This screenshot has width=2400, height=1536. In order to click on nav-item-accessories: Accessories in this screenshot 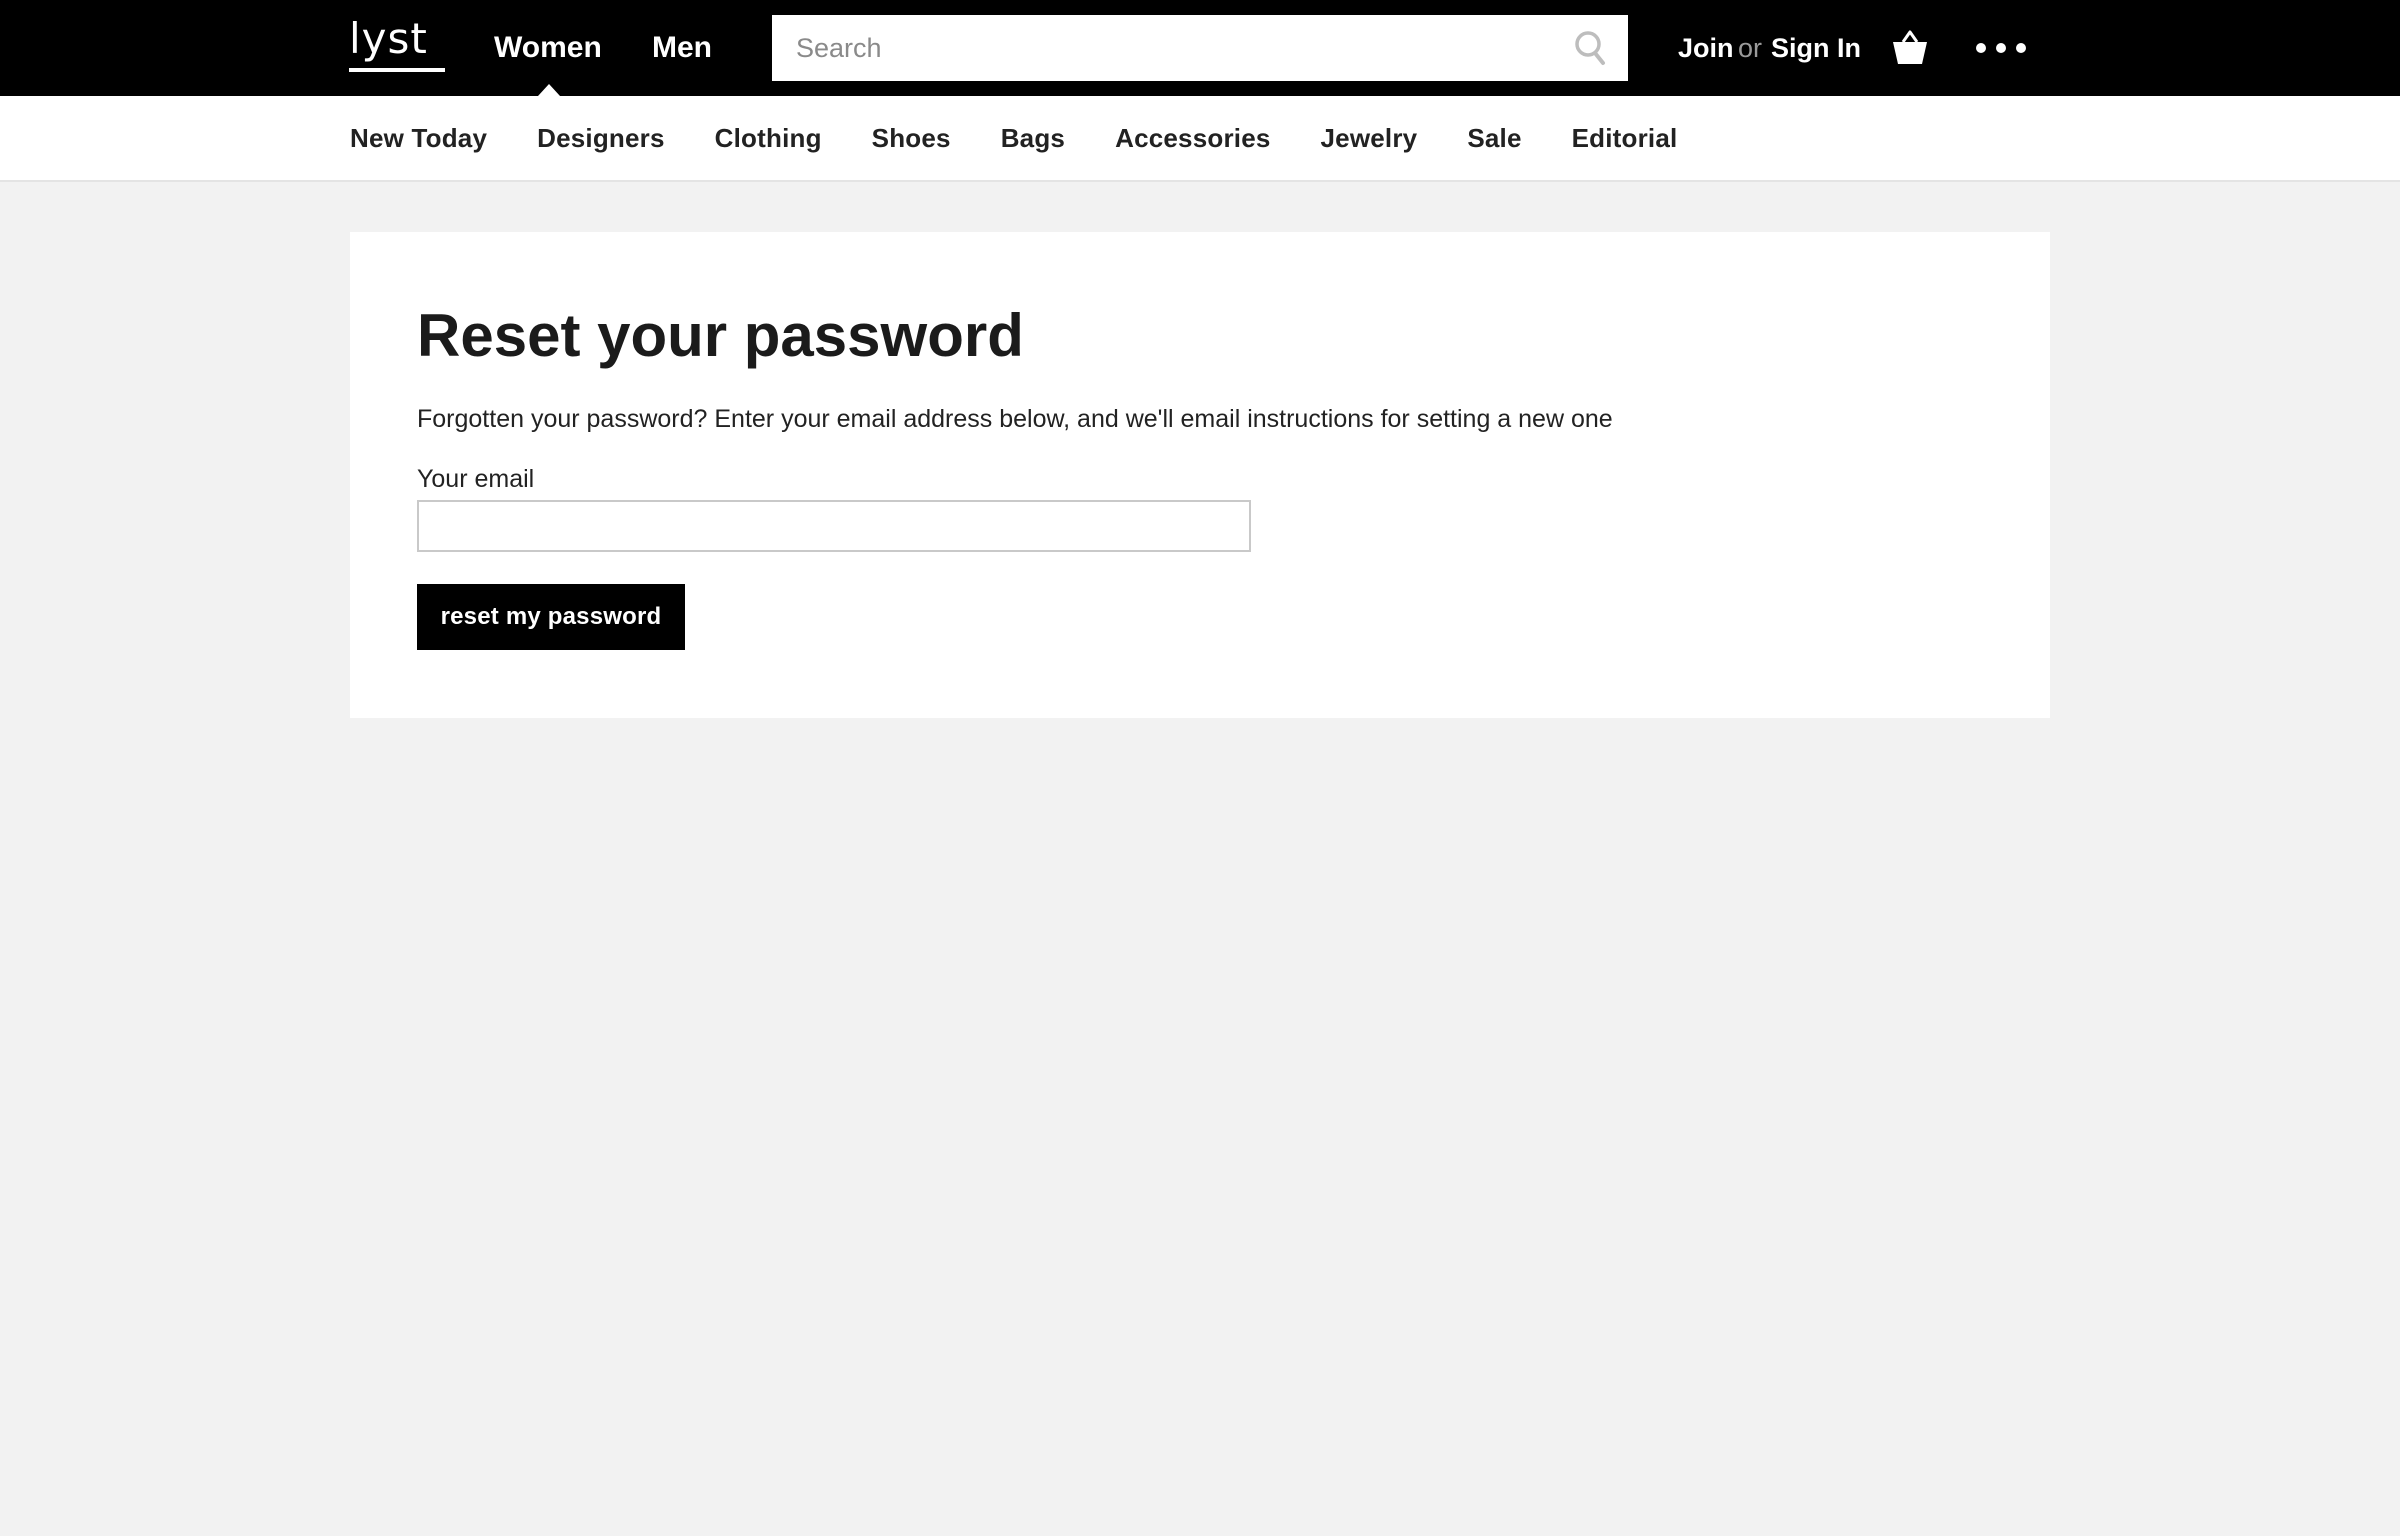, I will do `click(1192, 138)`.